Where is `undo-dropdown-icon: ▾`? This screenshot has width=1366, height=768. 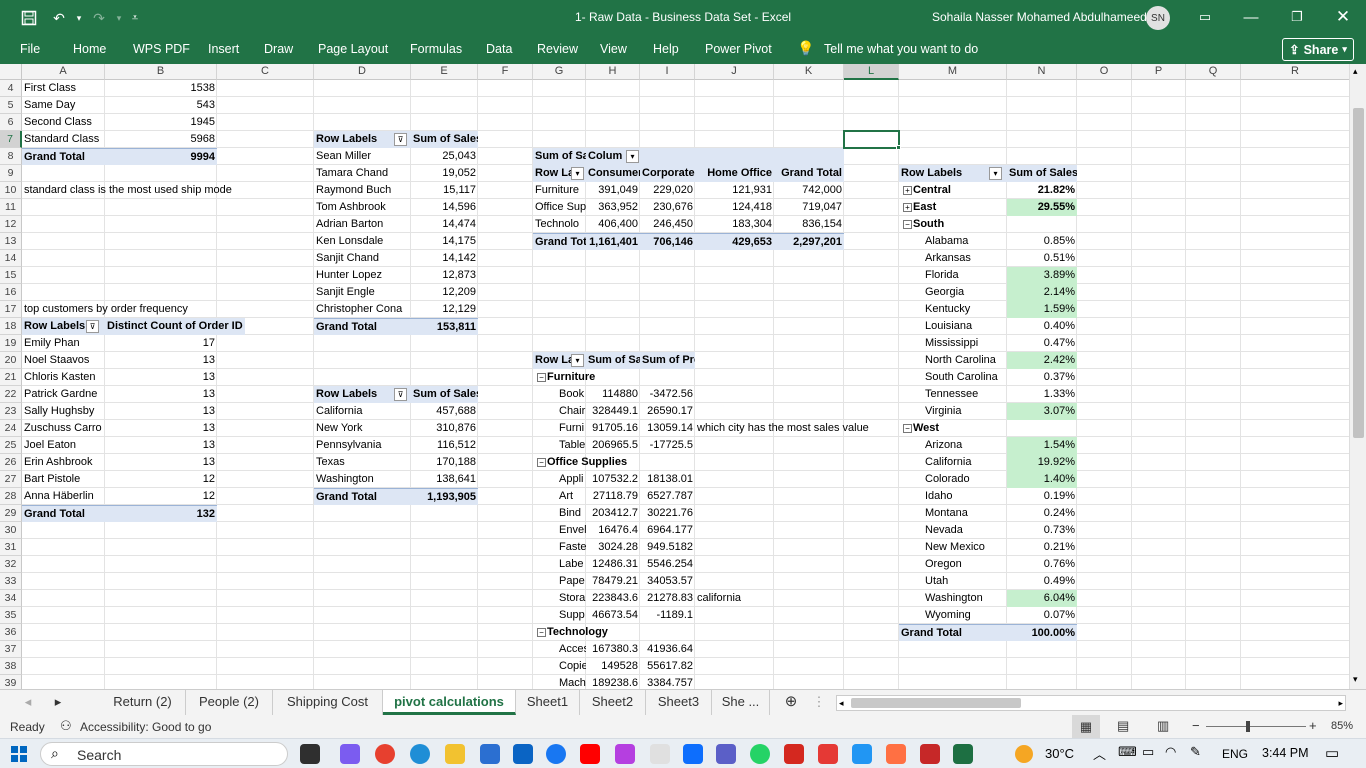
undo-dropdown-icon: ▾ is located at coordinates (79, 18).